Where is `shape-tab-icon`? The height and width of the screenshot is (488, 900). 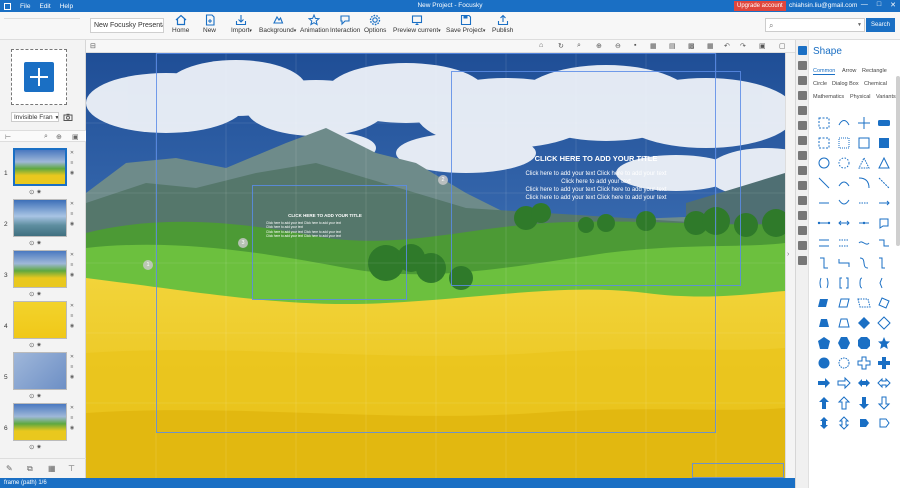
shape-tab-icon is located at coordinates (802, 50).